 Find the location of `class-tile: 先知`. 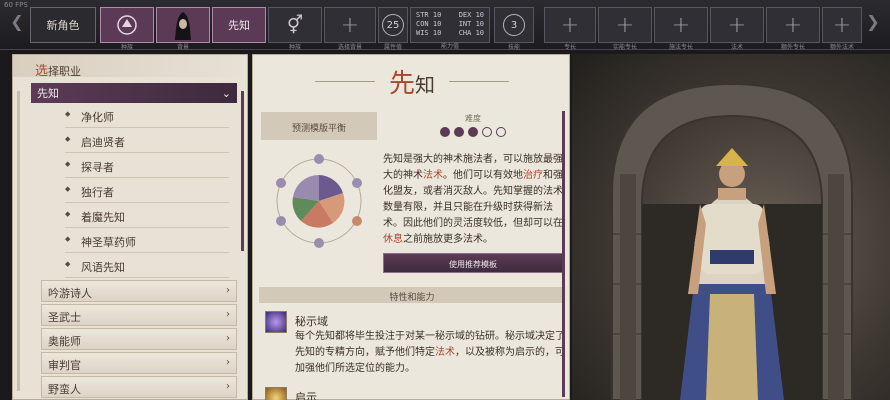

class-tile: 先知 is located at coordinates (239, 25).